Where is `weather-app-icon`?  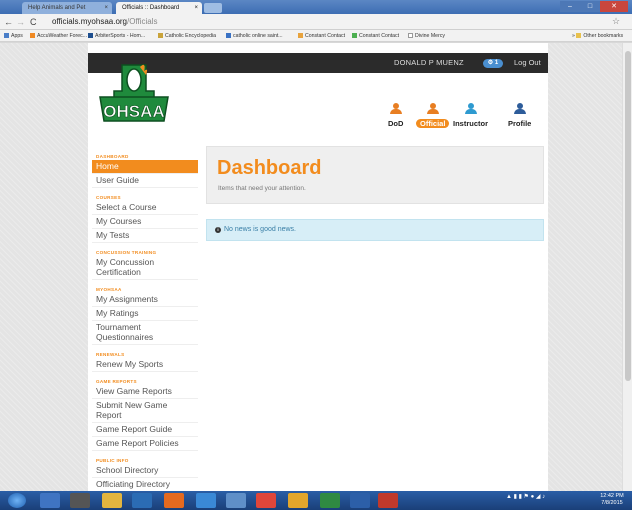 weather-app-icon is located at coordinates (142, 500).